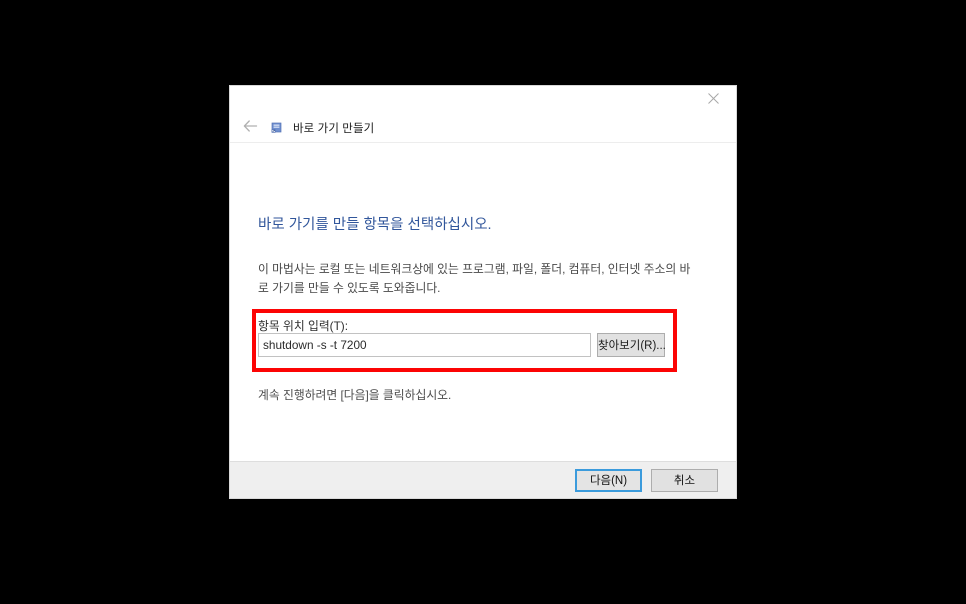 The height and width of the screenshot is (604, 966). Describe the element at coordinates (483, 128) in the screenshot. I see `dialog-navbar: 바로 가기 만들기` at that location.